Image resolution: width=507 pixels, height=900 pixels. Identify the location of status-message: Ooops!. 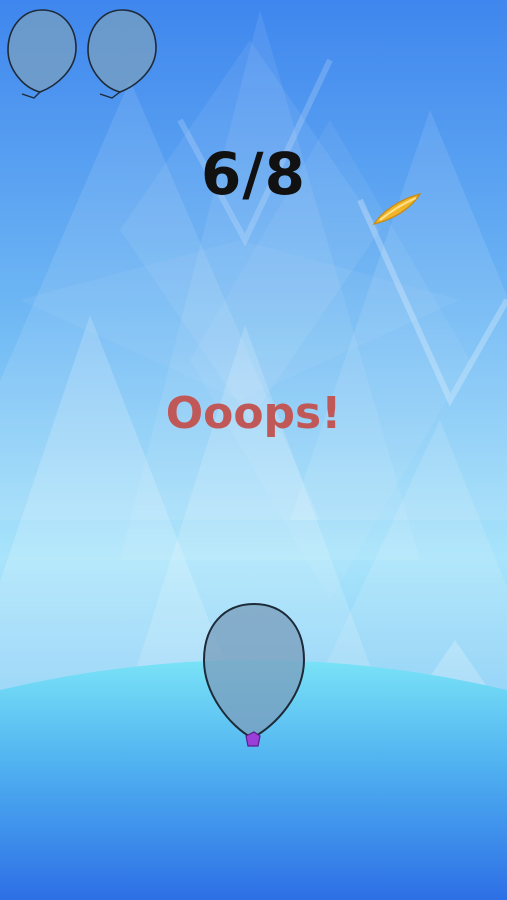
(253, 413).